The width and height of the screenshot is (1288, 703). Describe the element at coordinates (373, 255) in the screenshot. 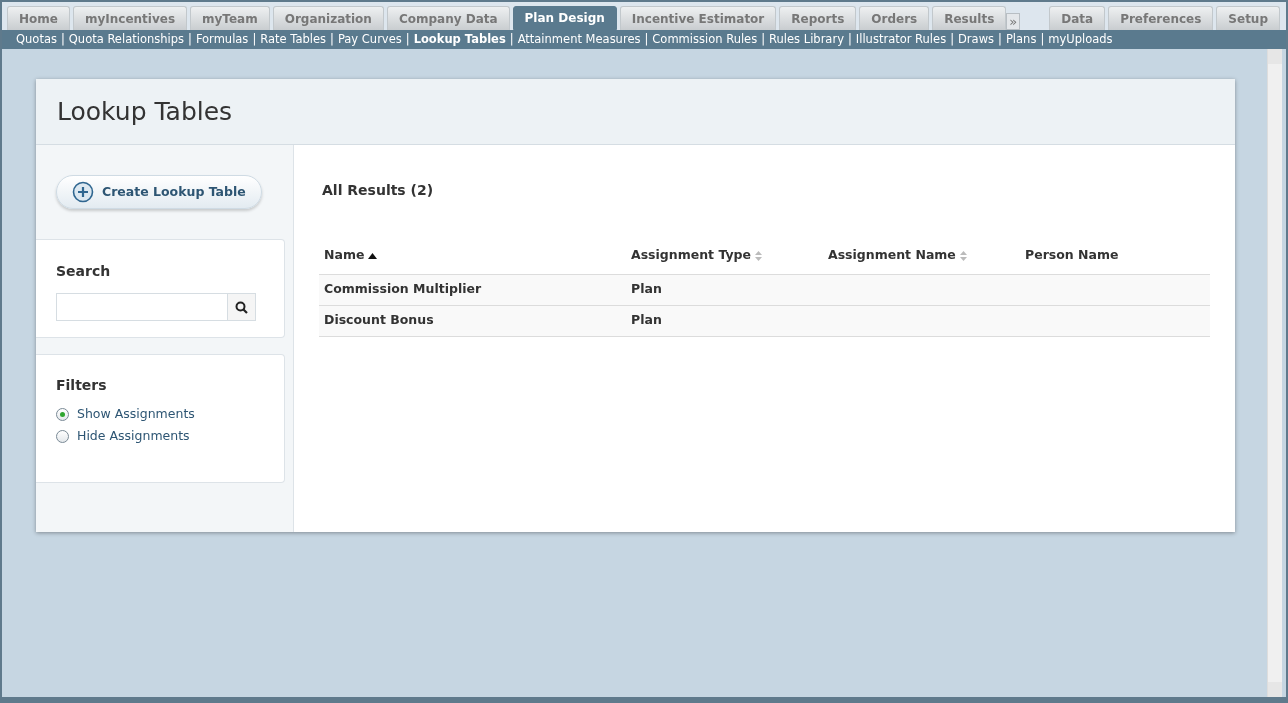

I see `sort-ascending-icon` at that location.